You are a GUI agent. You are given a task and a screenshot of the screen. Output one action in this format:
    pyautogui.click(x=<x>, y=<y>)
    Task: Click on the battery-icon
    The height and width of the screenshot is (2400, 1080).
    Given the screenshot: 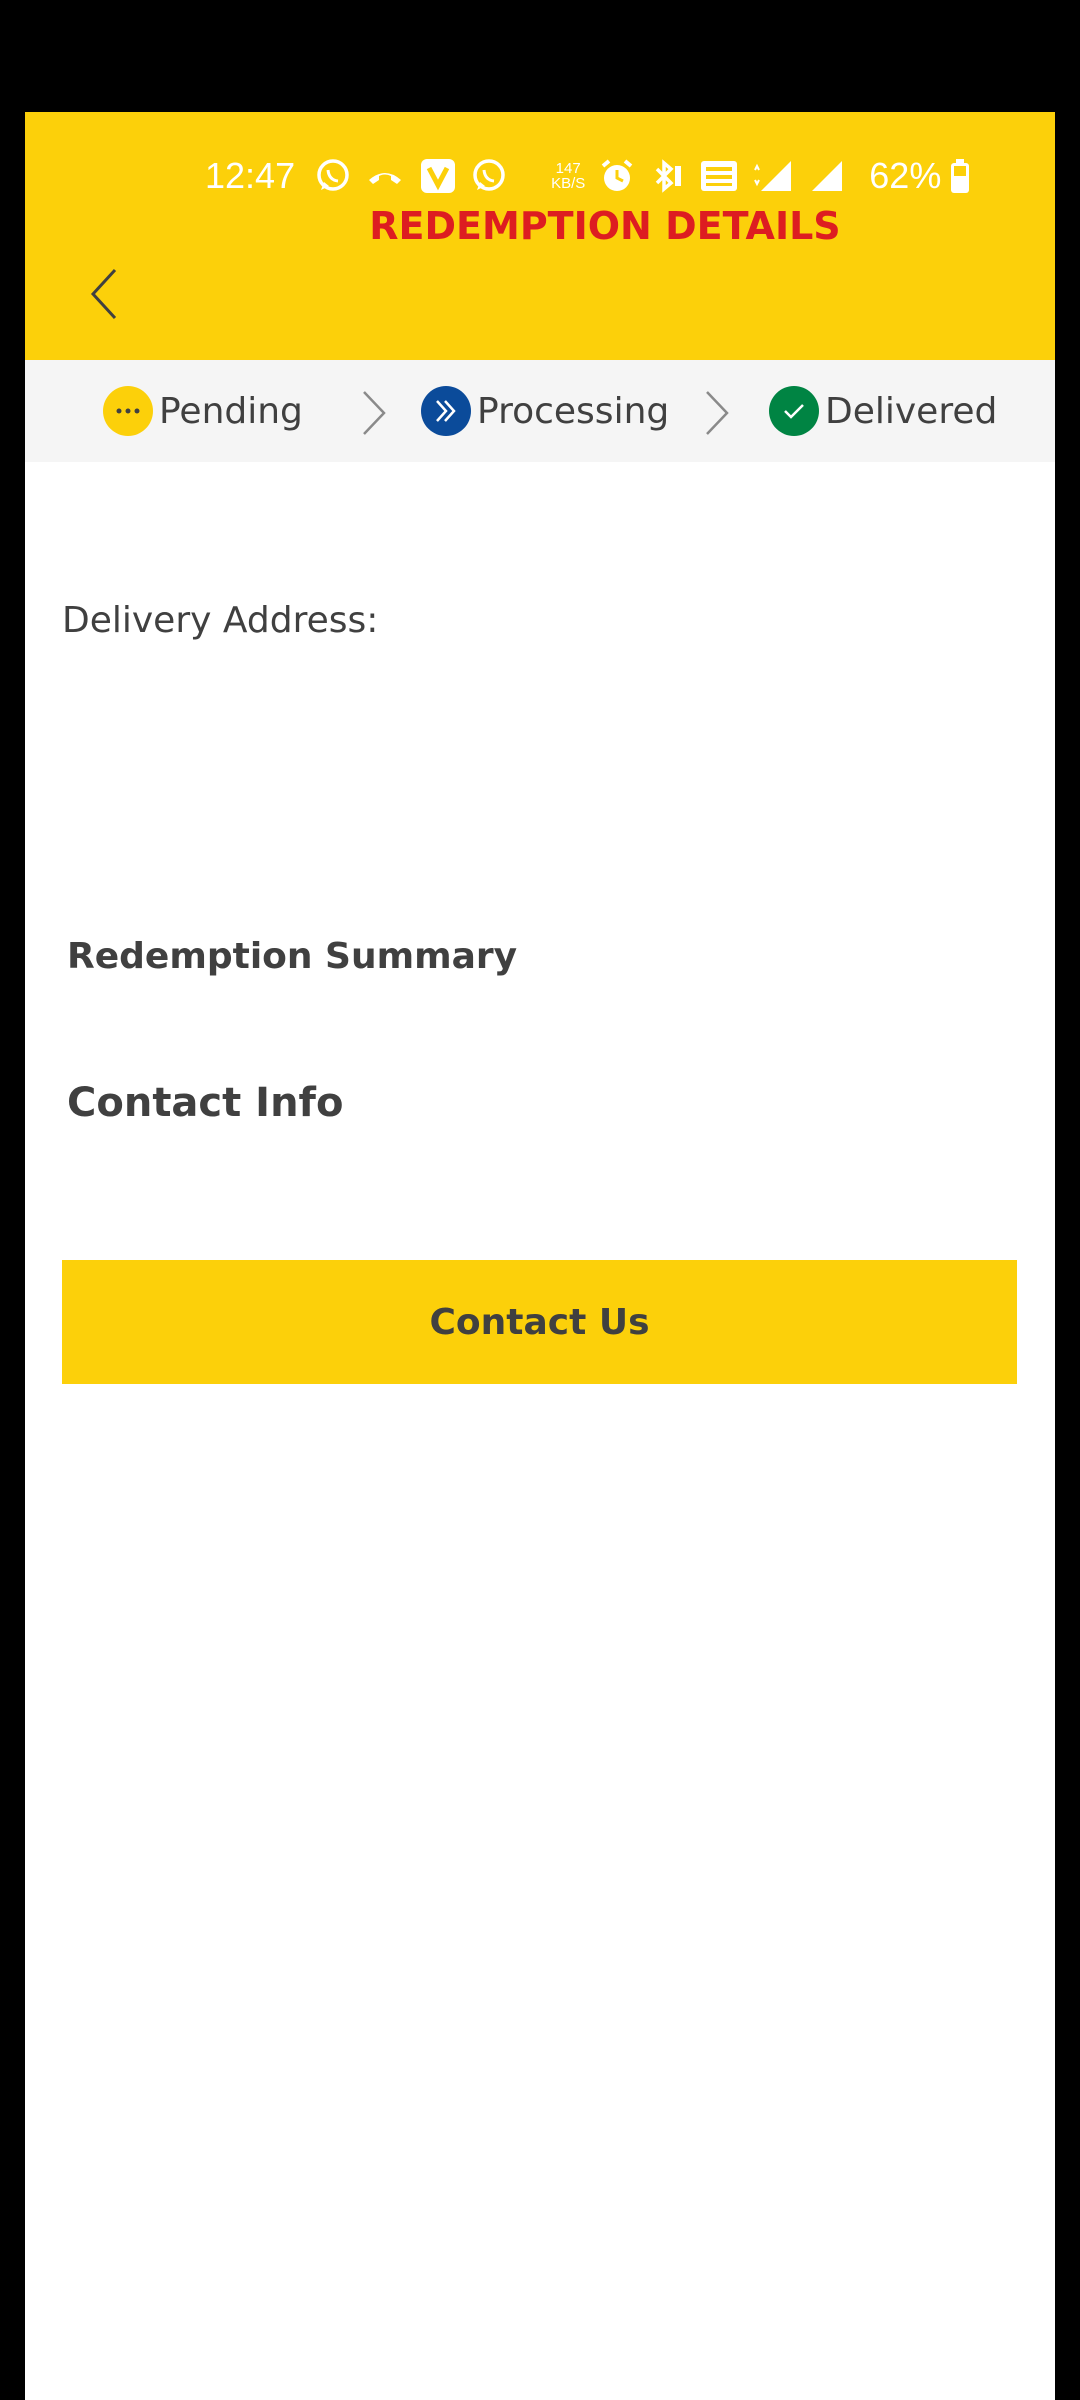 What is the action you would take?
    pyautogui.click(x=960, y=176)
    